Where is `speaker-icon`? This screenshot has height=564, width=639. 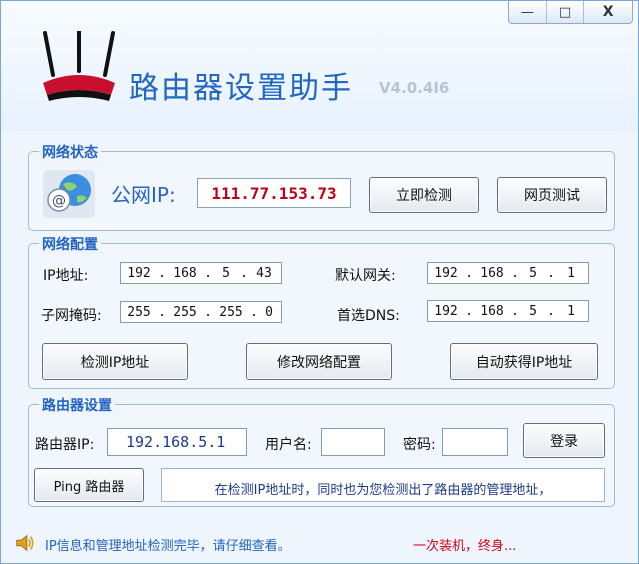 speaker-icon is located at coordinates (25, 543).